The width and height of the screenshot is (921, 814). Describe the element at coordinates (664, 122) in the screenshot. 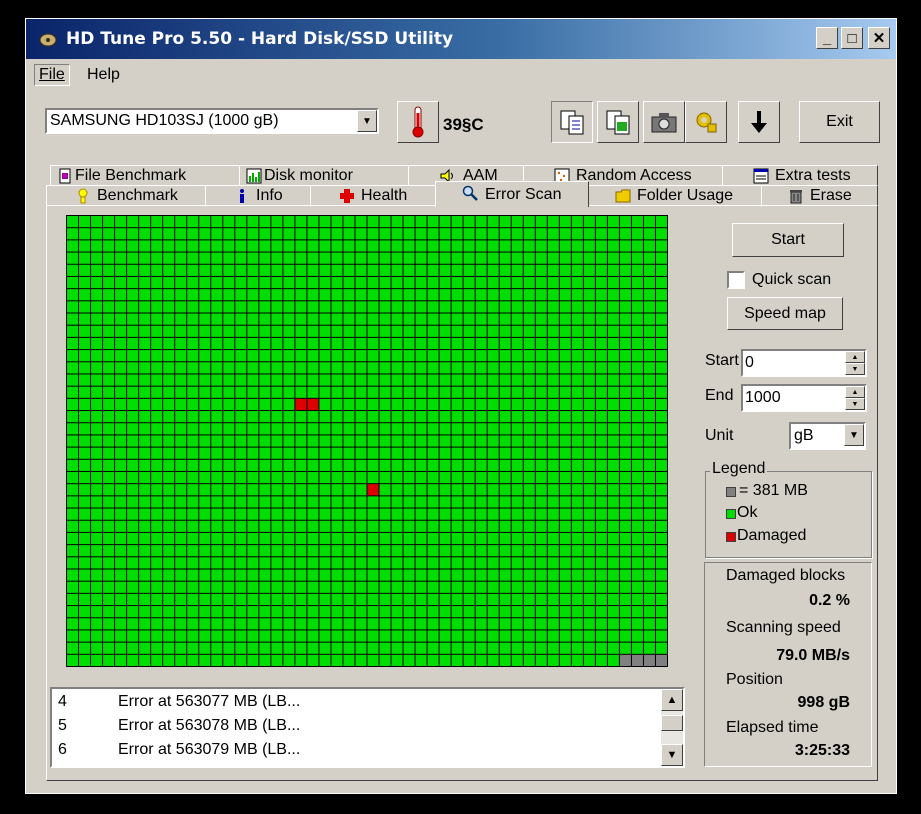

I see `camera-button` at that location.